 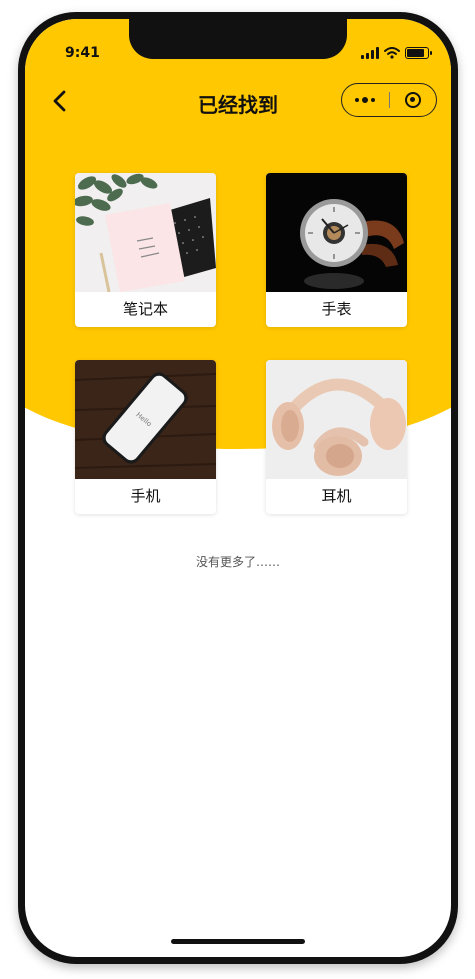 I want to click on item-label: 手机, so click(x=145, y=496).